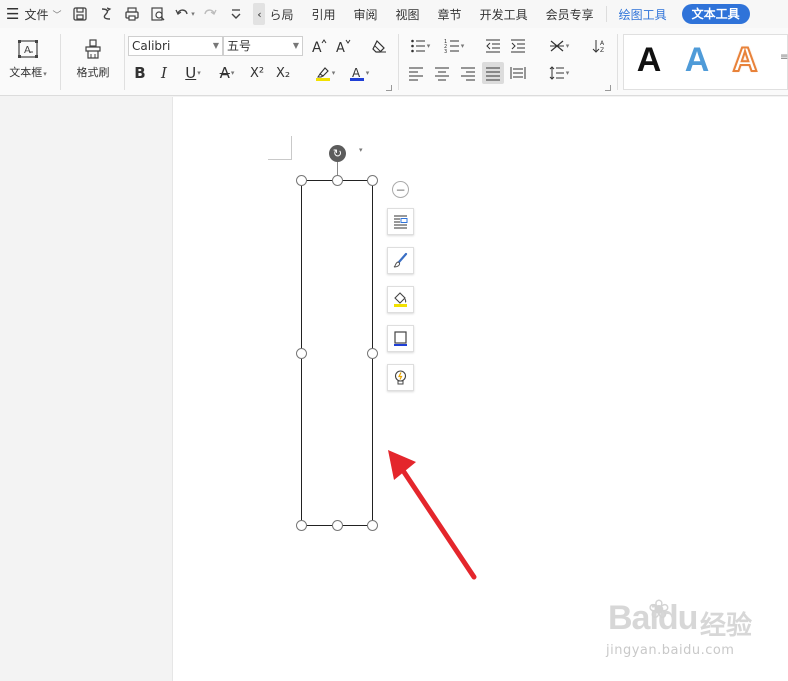  Describe the element at coordinates (649, 60) in the screenshot. I see `wordart-style-black: A` at that location.